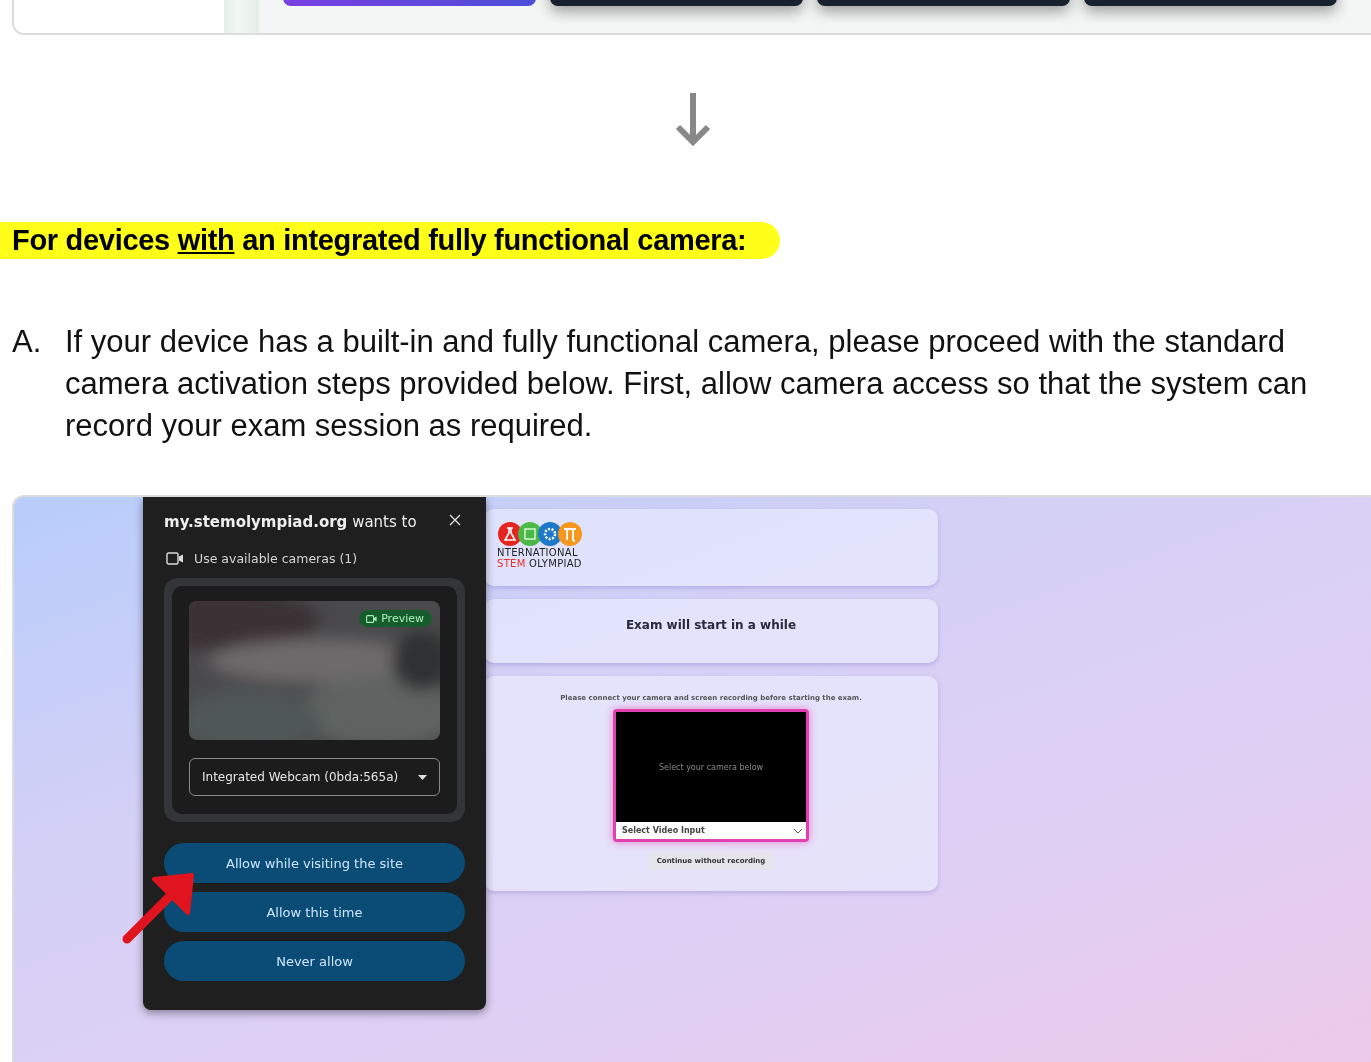 This screenshot has height=1062, width=1371. Describe the element at coordinates (390, 240) in the screenshot. I see `section-heading: For devices with an integrated fully functional camera:` at that location.